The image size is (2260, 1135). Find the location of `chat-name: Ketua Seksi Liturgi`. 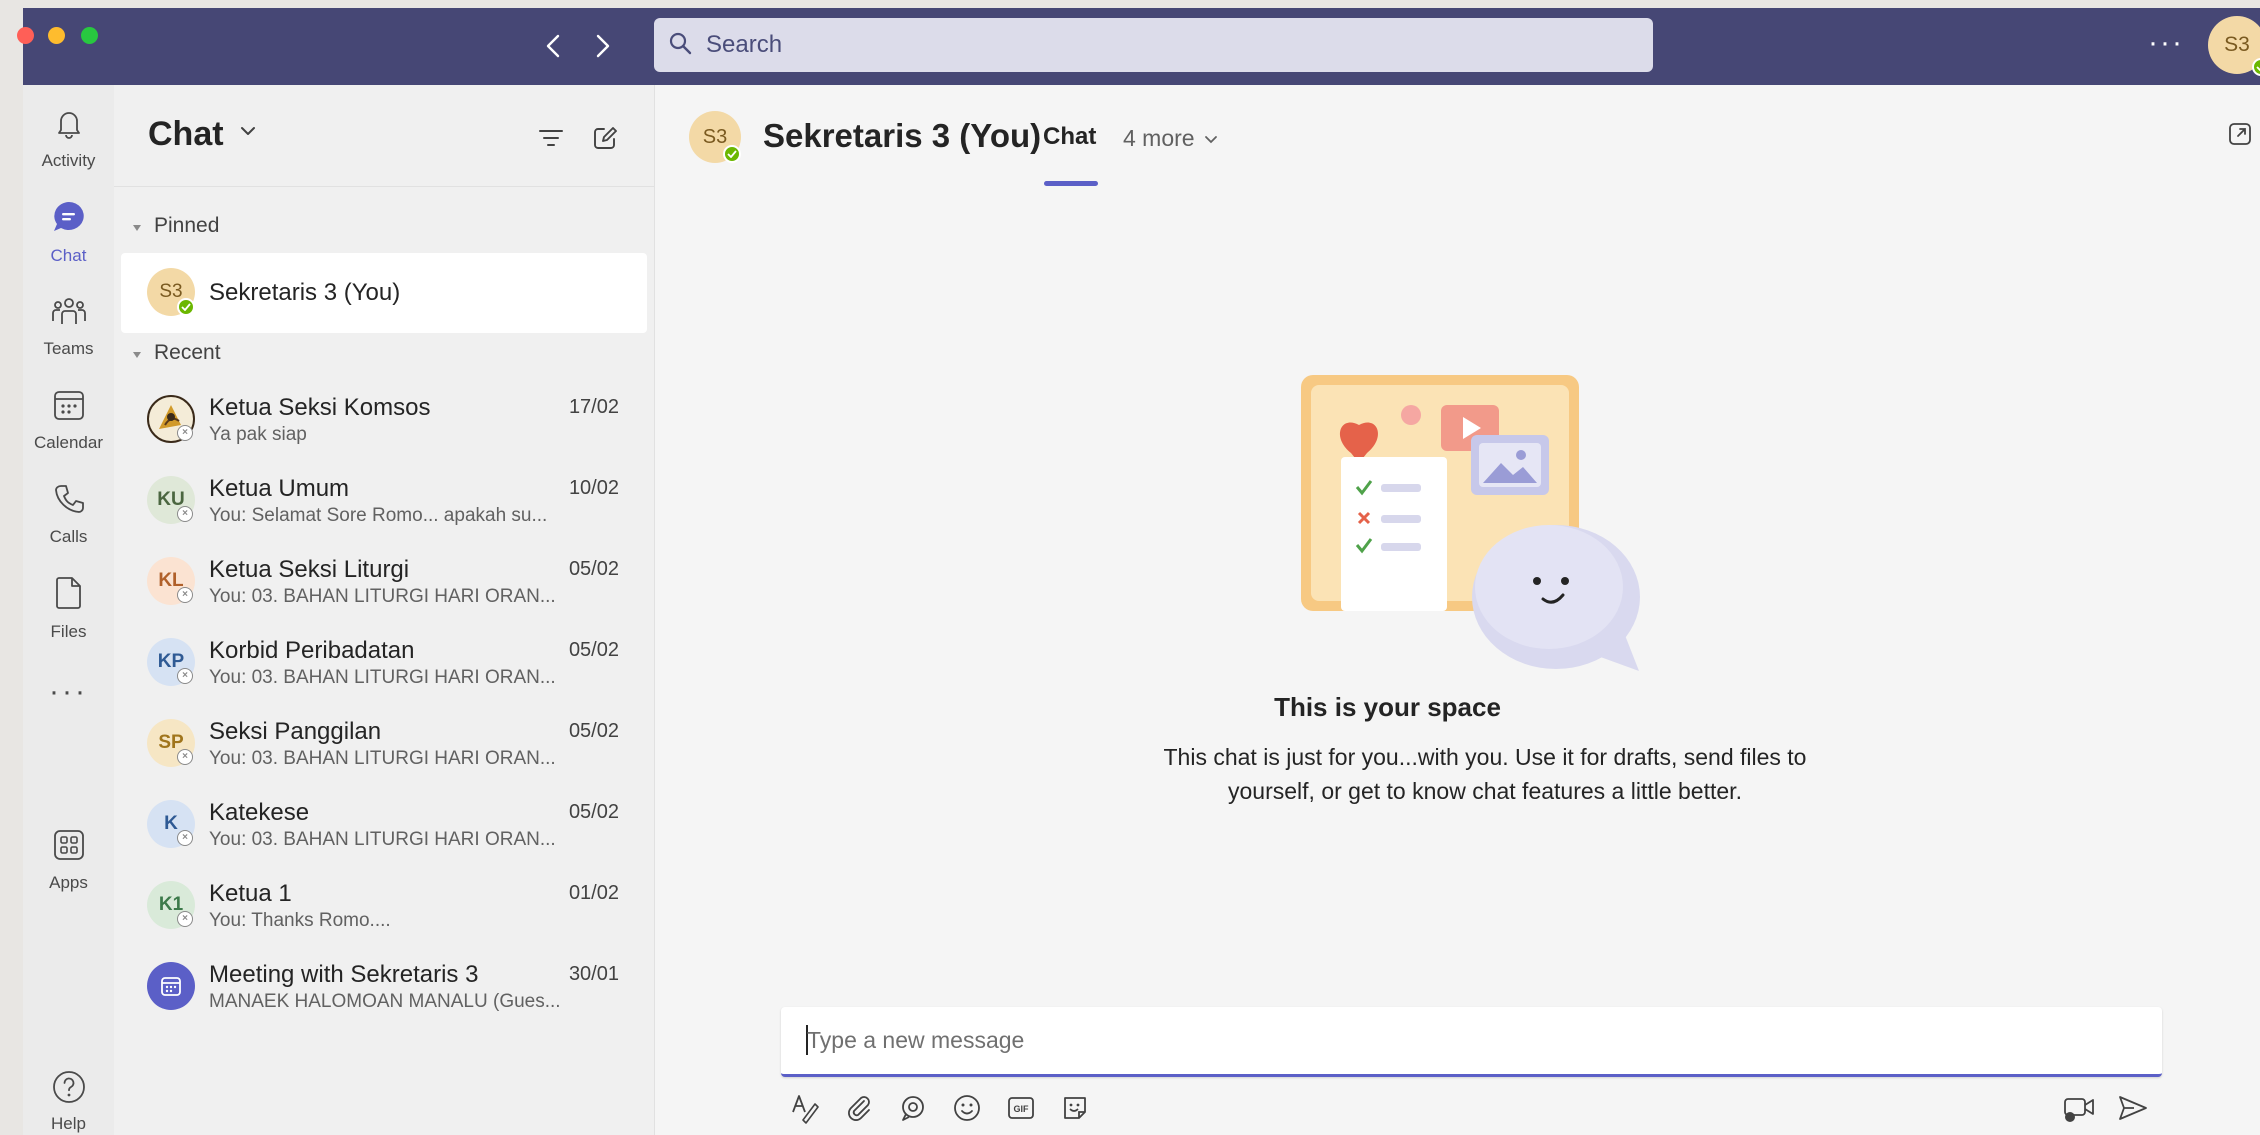

chat-name: Ketua Seksi Liturgi is located at coordinates (309, 569).